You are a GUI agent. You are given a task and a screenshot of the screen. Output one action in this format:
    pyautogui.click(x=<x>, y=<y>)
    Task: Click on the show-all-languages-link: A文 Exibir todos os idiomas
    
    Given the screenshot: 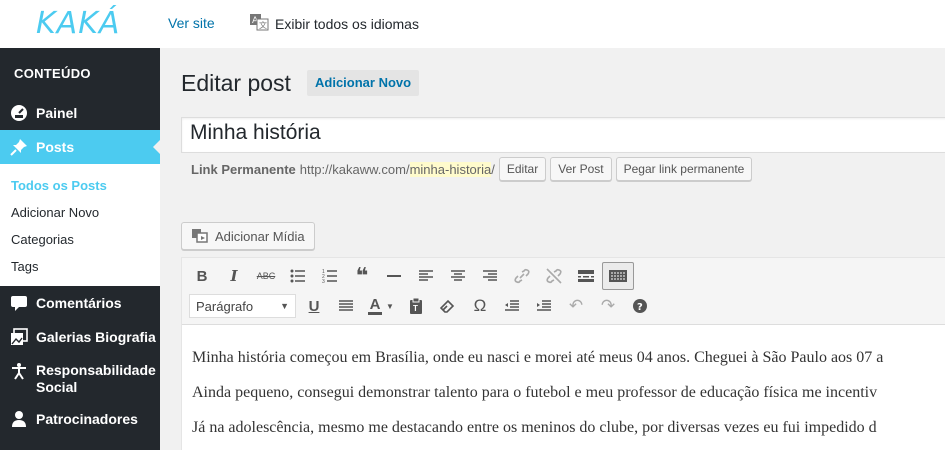 What is the action you would take?
    pyautogui.click(x=334, y=23)
    